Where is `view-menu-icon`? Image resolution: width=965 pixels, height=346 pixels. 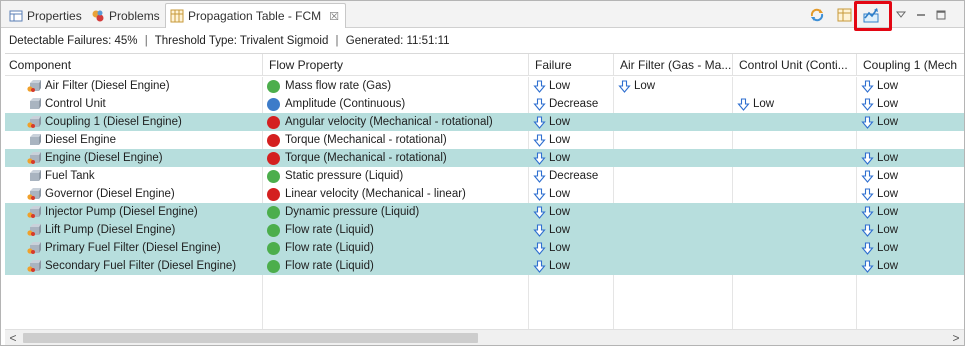 view-menu-icon is located at coordinates (901, 15).